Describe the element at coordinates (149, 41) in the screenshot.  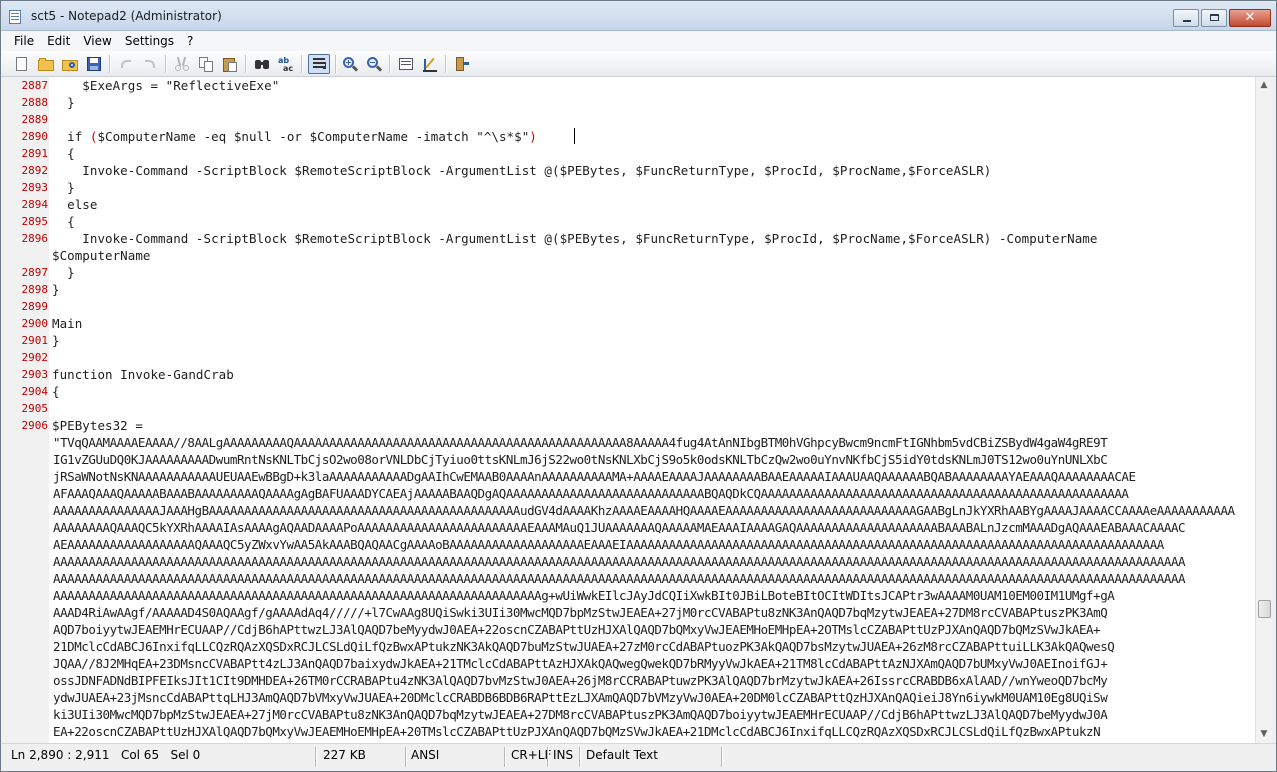
I see `menu-settings: Settings` at that location.